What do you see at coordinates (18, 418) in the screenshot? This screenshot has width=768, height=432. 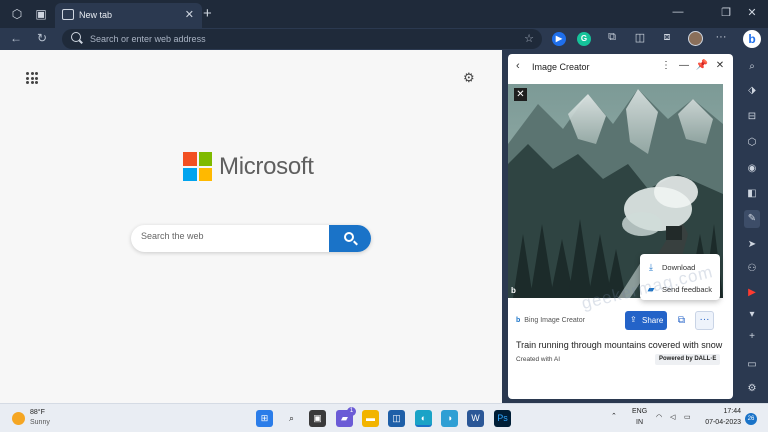 I see `weather-sun-icon` at bounding box center [18, 418].